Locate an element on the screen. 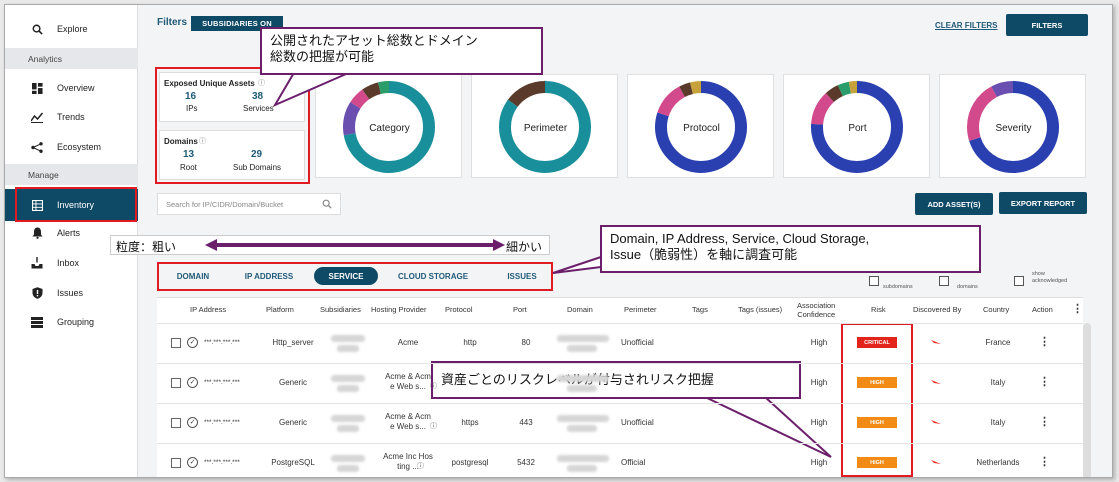 The height and width of the screenshot is (482, 1119). confidence-cell: High is located at coordinates (819, 422).